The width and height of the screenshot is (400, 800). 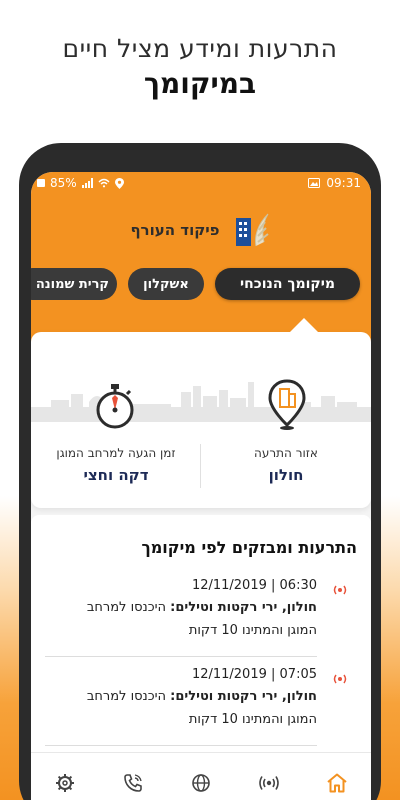 What do you see at coordinates (249, 547) in the screenshot?
I see `alerts-section-title: התרעות ומבזקים לפי מיקומך` at bounding box center [249, 547].